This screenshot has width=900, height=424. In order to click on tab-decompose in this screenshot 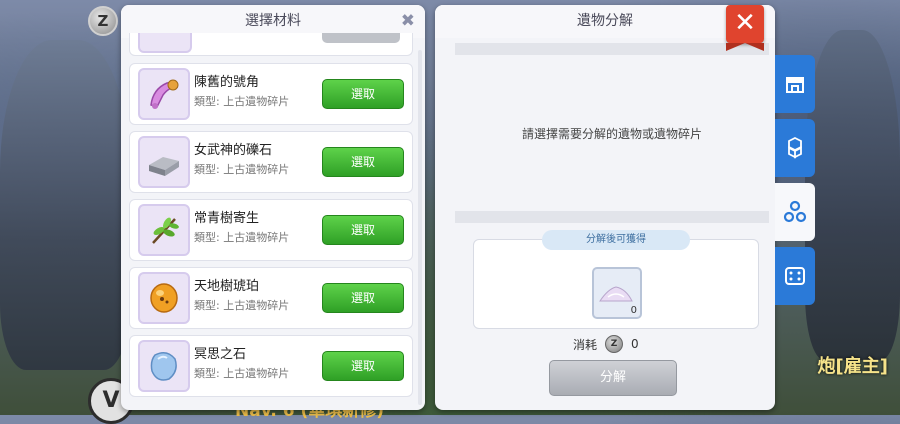, I will do `click(795, 212)`.